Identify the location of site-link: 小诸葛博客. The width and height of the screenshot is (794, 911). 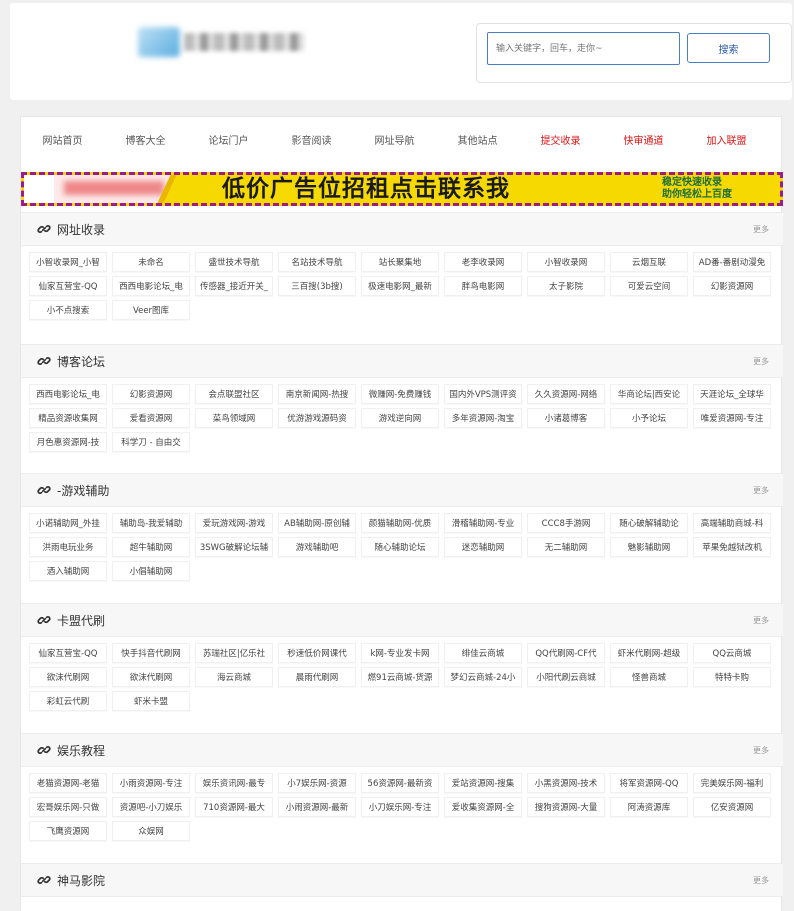
(566, 418).